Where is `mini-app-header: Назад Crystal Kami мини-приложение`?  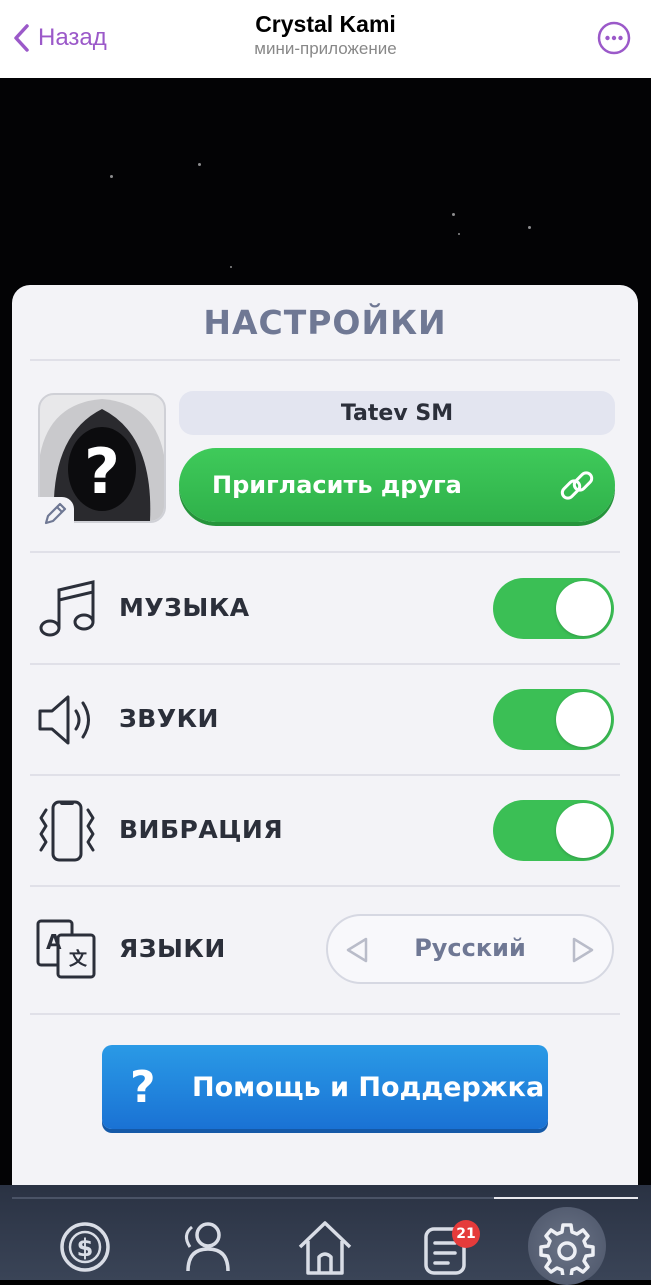
mini-app-header: Назад Crystal Kami мини-приложение is located at coordinates (325, 39).